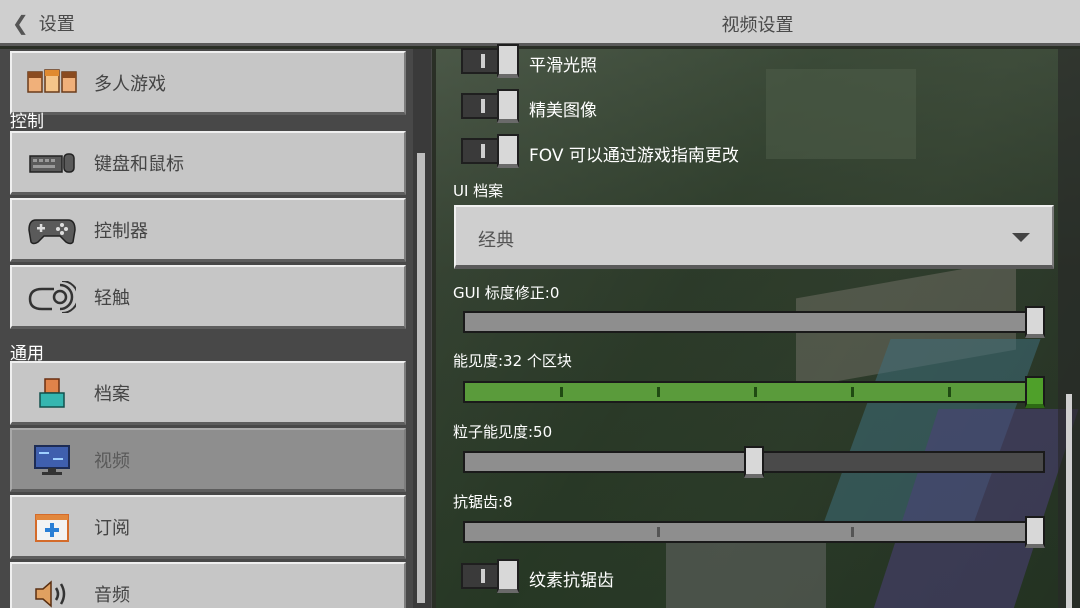 The height and width of the screenshot is (608, 1080). Describe the element at coordinates (121, 231) in the screenshot. I see `sidebar-item-label: 控制器` at that location.